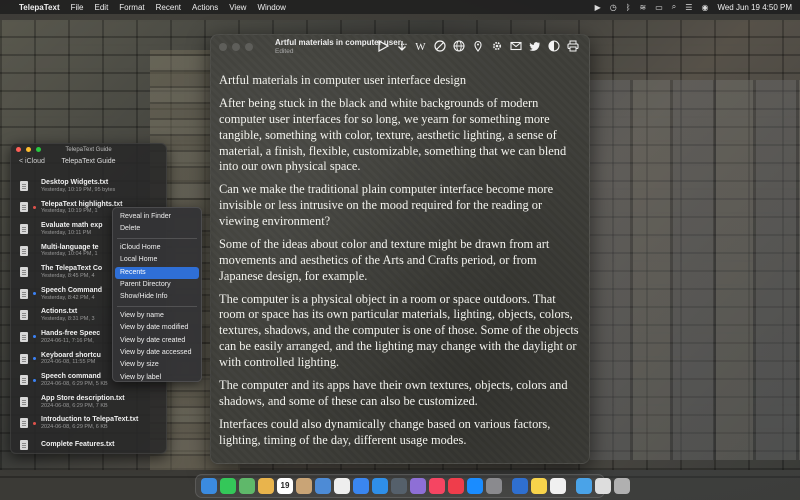 The height and width of the screenshot is (500, 800). I want to click on location-pin-icon, so click(477, 47).